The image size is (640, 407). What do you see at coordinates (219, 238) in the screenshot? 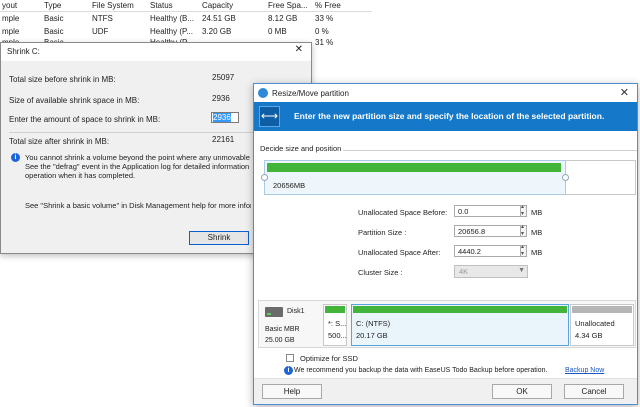
I see `shrink-button: Shrink` at bounding box center [219, 238].